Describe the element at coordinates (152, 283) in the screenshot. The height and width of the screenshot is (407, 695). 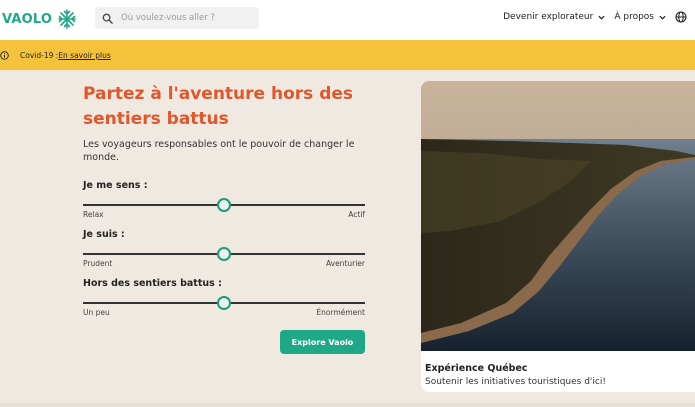
I see `slider-off-path-label: Hors des sentiers battus :` at that location.